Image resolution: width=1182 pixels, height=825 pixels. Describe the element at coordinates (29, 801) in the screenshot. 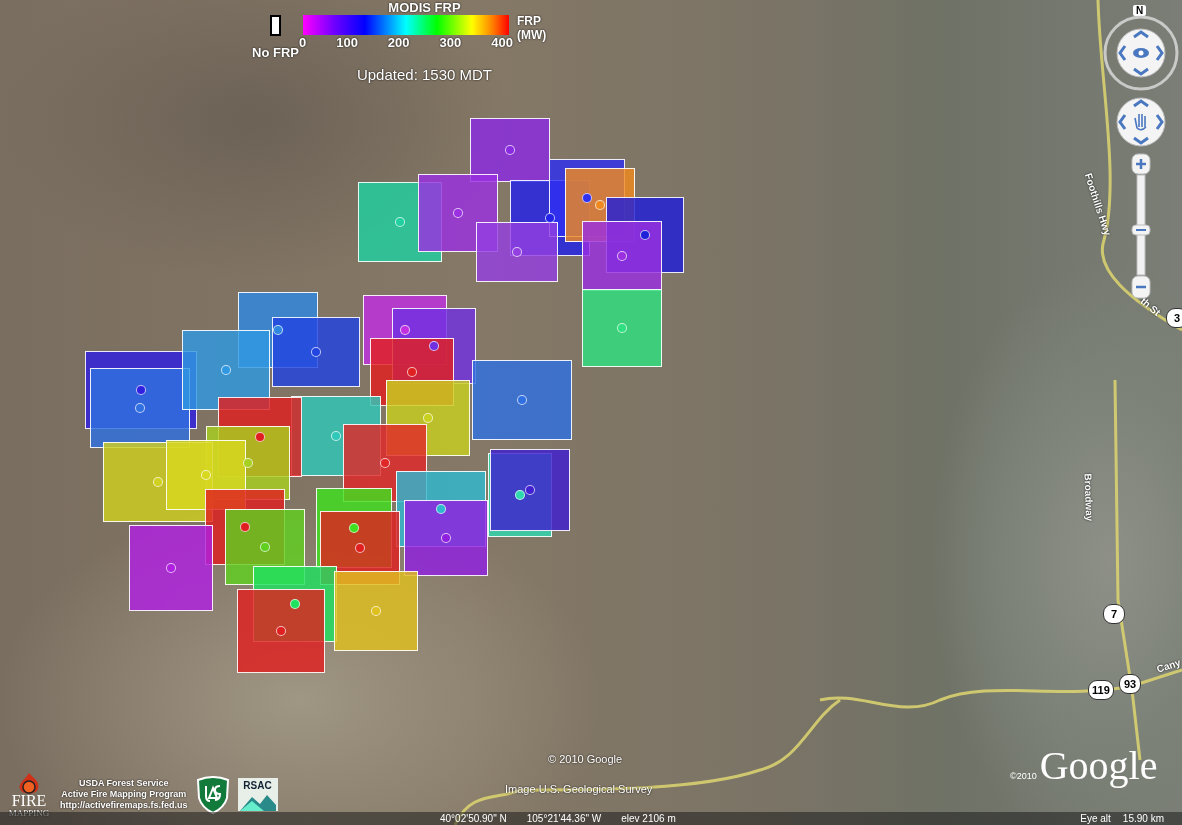

I see `logo-text: FIRE` at that location.